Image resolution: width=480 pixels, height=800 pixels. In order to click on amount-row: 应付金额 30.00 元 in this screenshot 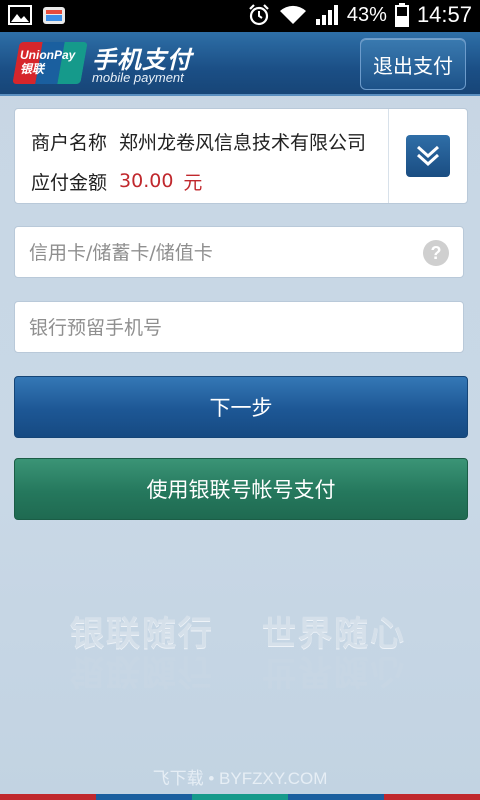, I will do `click(209, 181)`.